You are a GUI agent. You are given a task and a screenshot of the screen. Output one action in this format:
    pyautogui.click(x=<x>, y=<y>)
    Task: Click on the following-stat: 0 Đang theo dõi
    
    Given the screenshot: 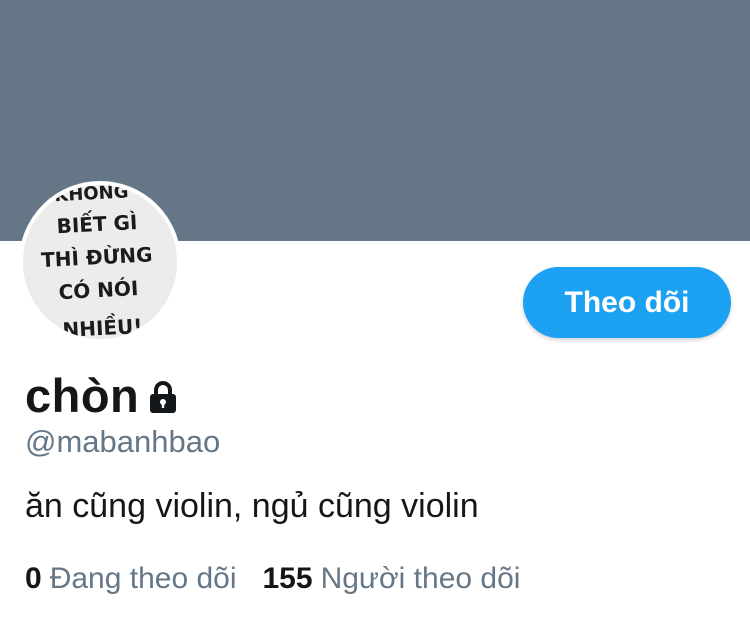 What is the action you would take?
    pyautogui.click(x=131, y=579)
    